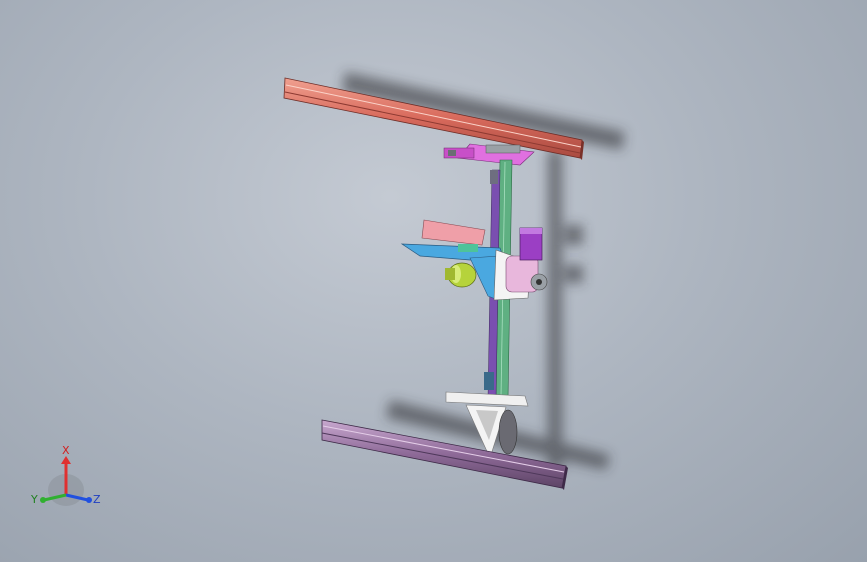 This screenshot has width=867, height=562. I want to click on x-axis-label: X, so click(66, 450).